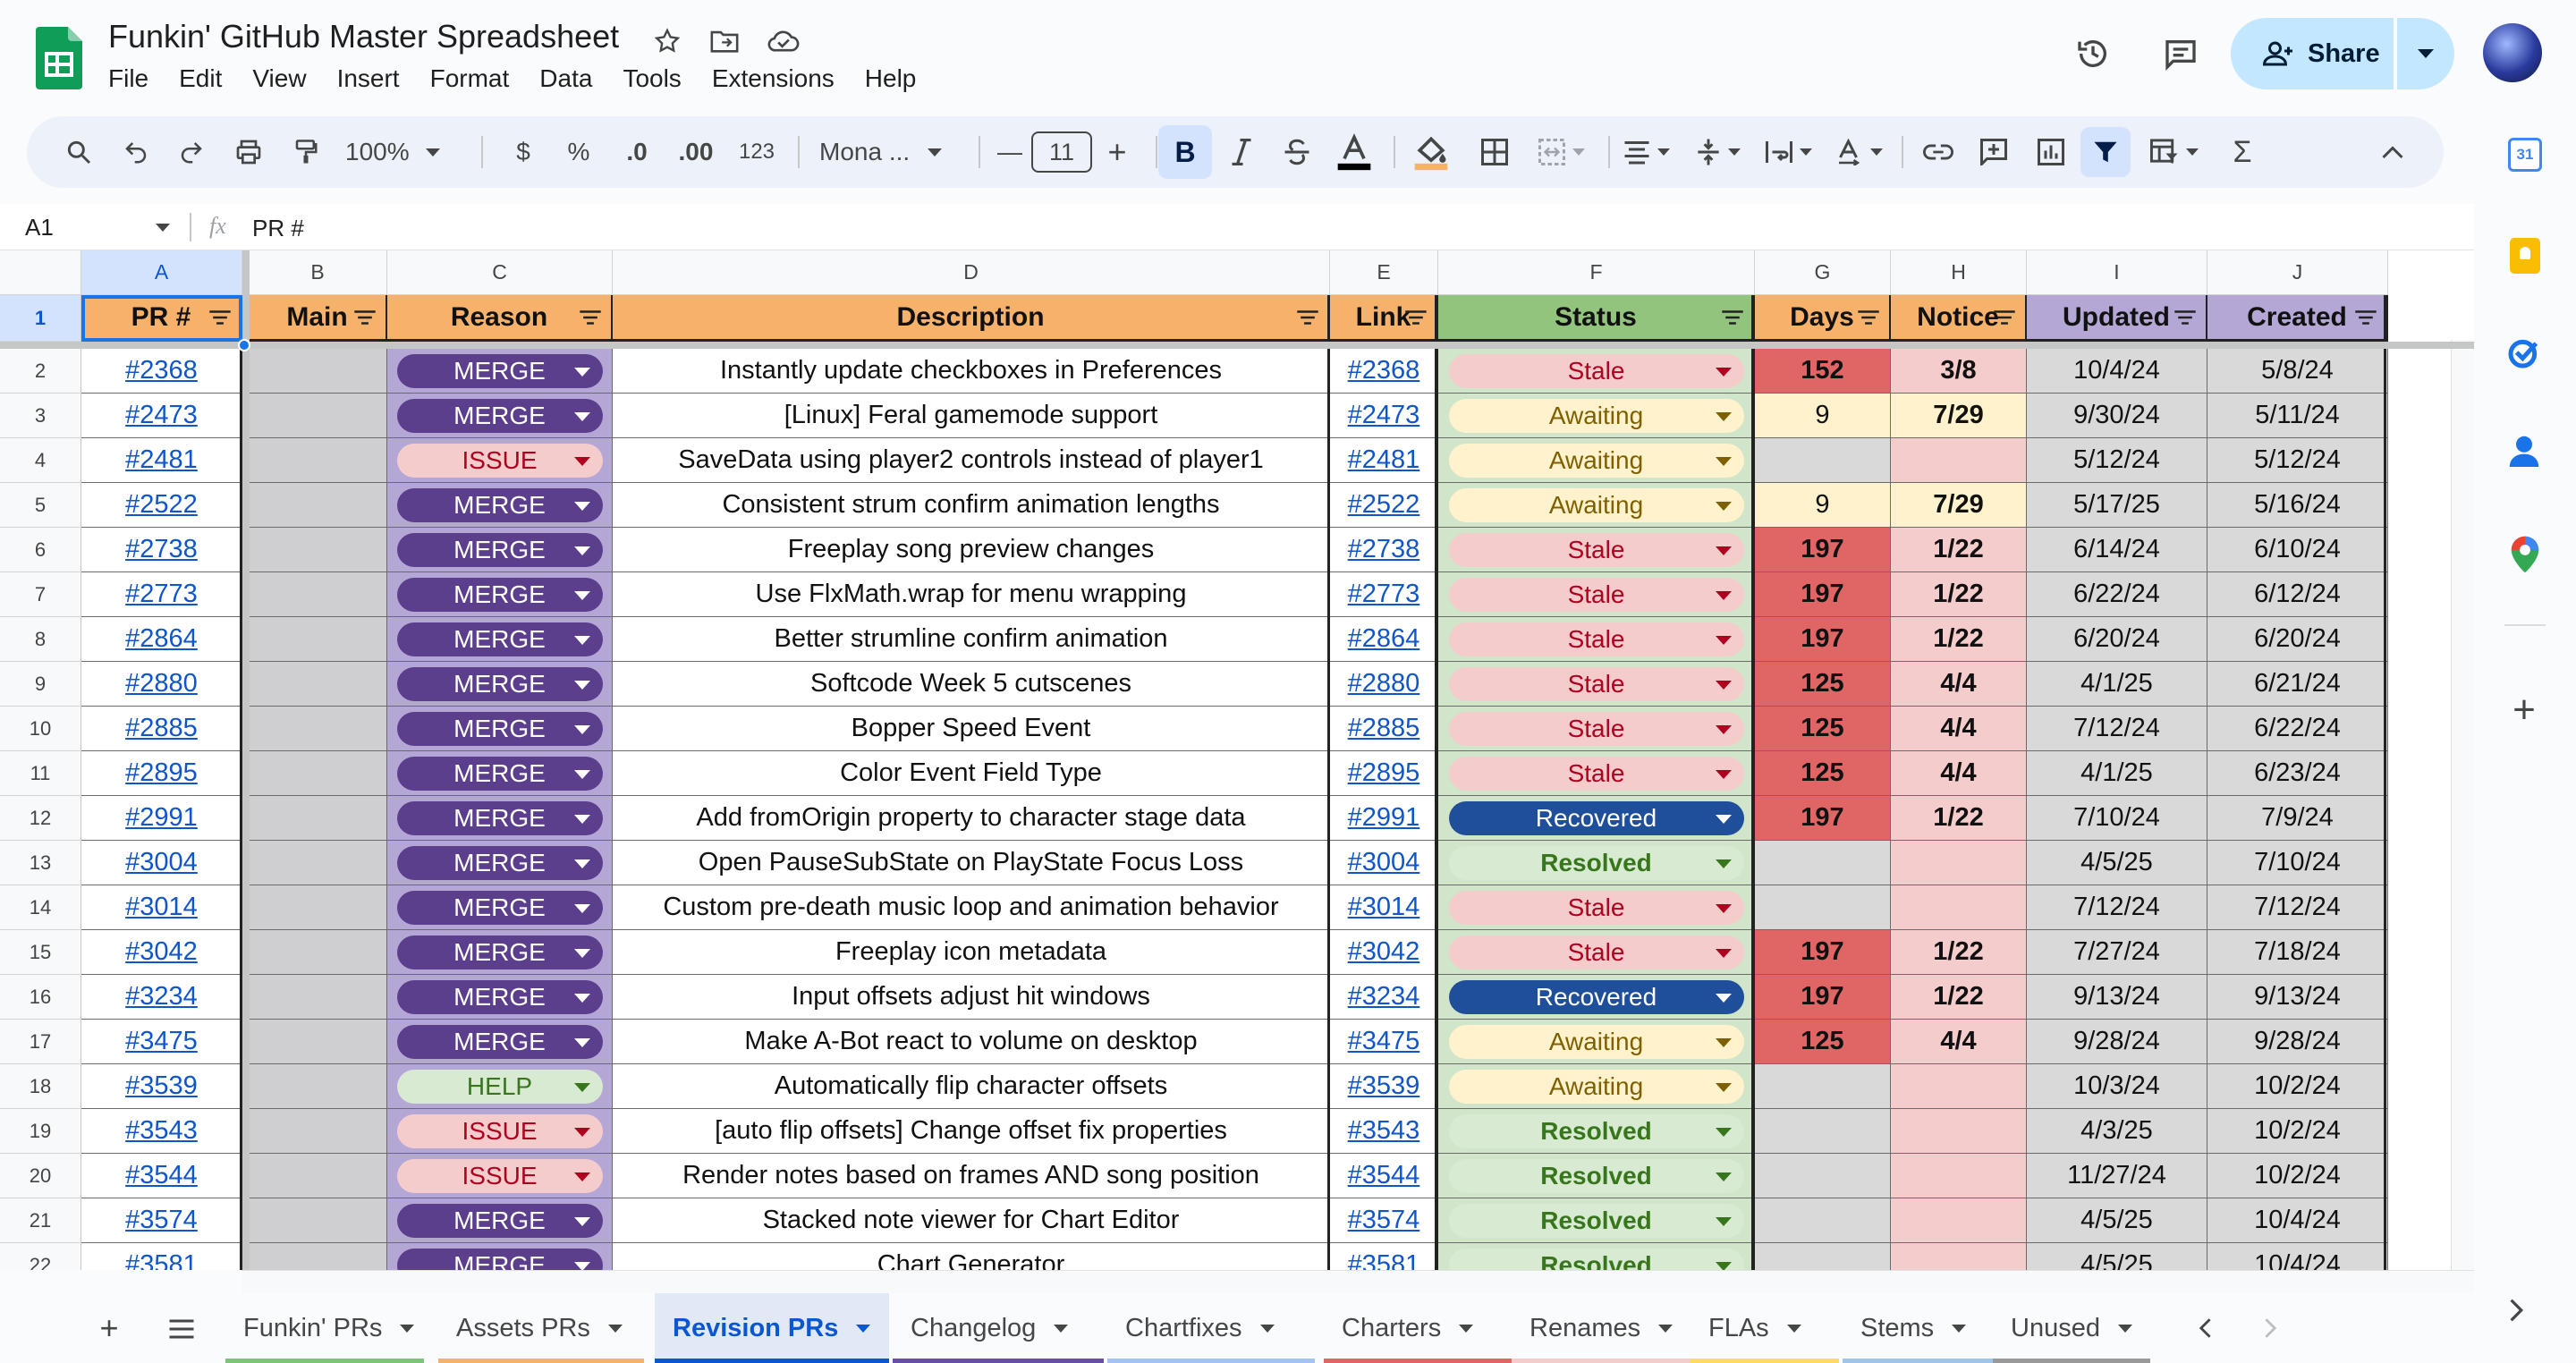 Image resolution: width=2576 pixels, height=1363 pixels. Describe the element at coordinates (971, 684) in the screenshot. I see `cell-desc: Softcode Week 5 cutscenes` at that location.